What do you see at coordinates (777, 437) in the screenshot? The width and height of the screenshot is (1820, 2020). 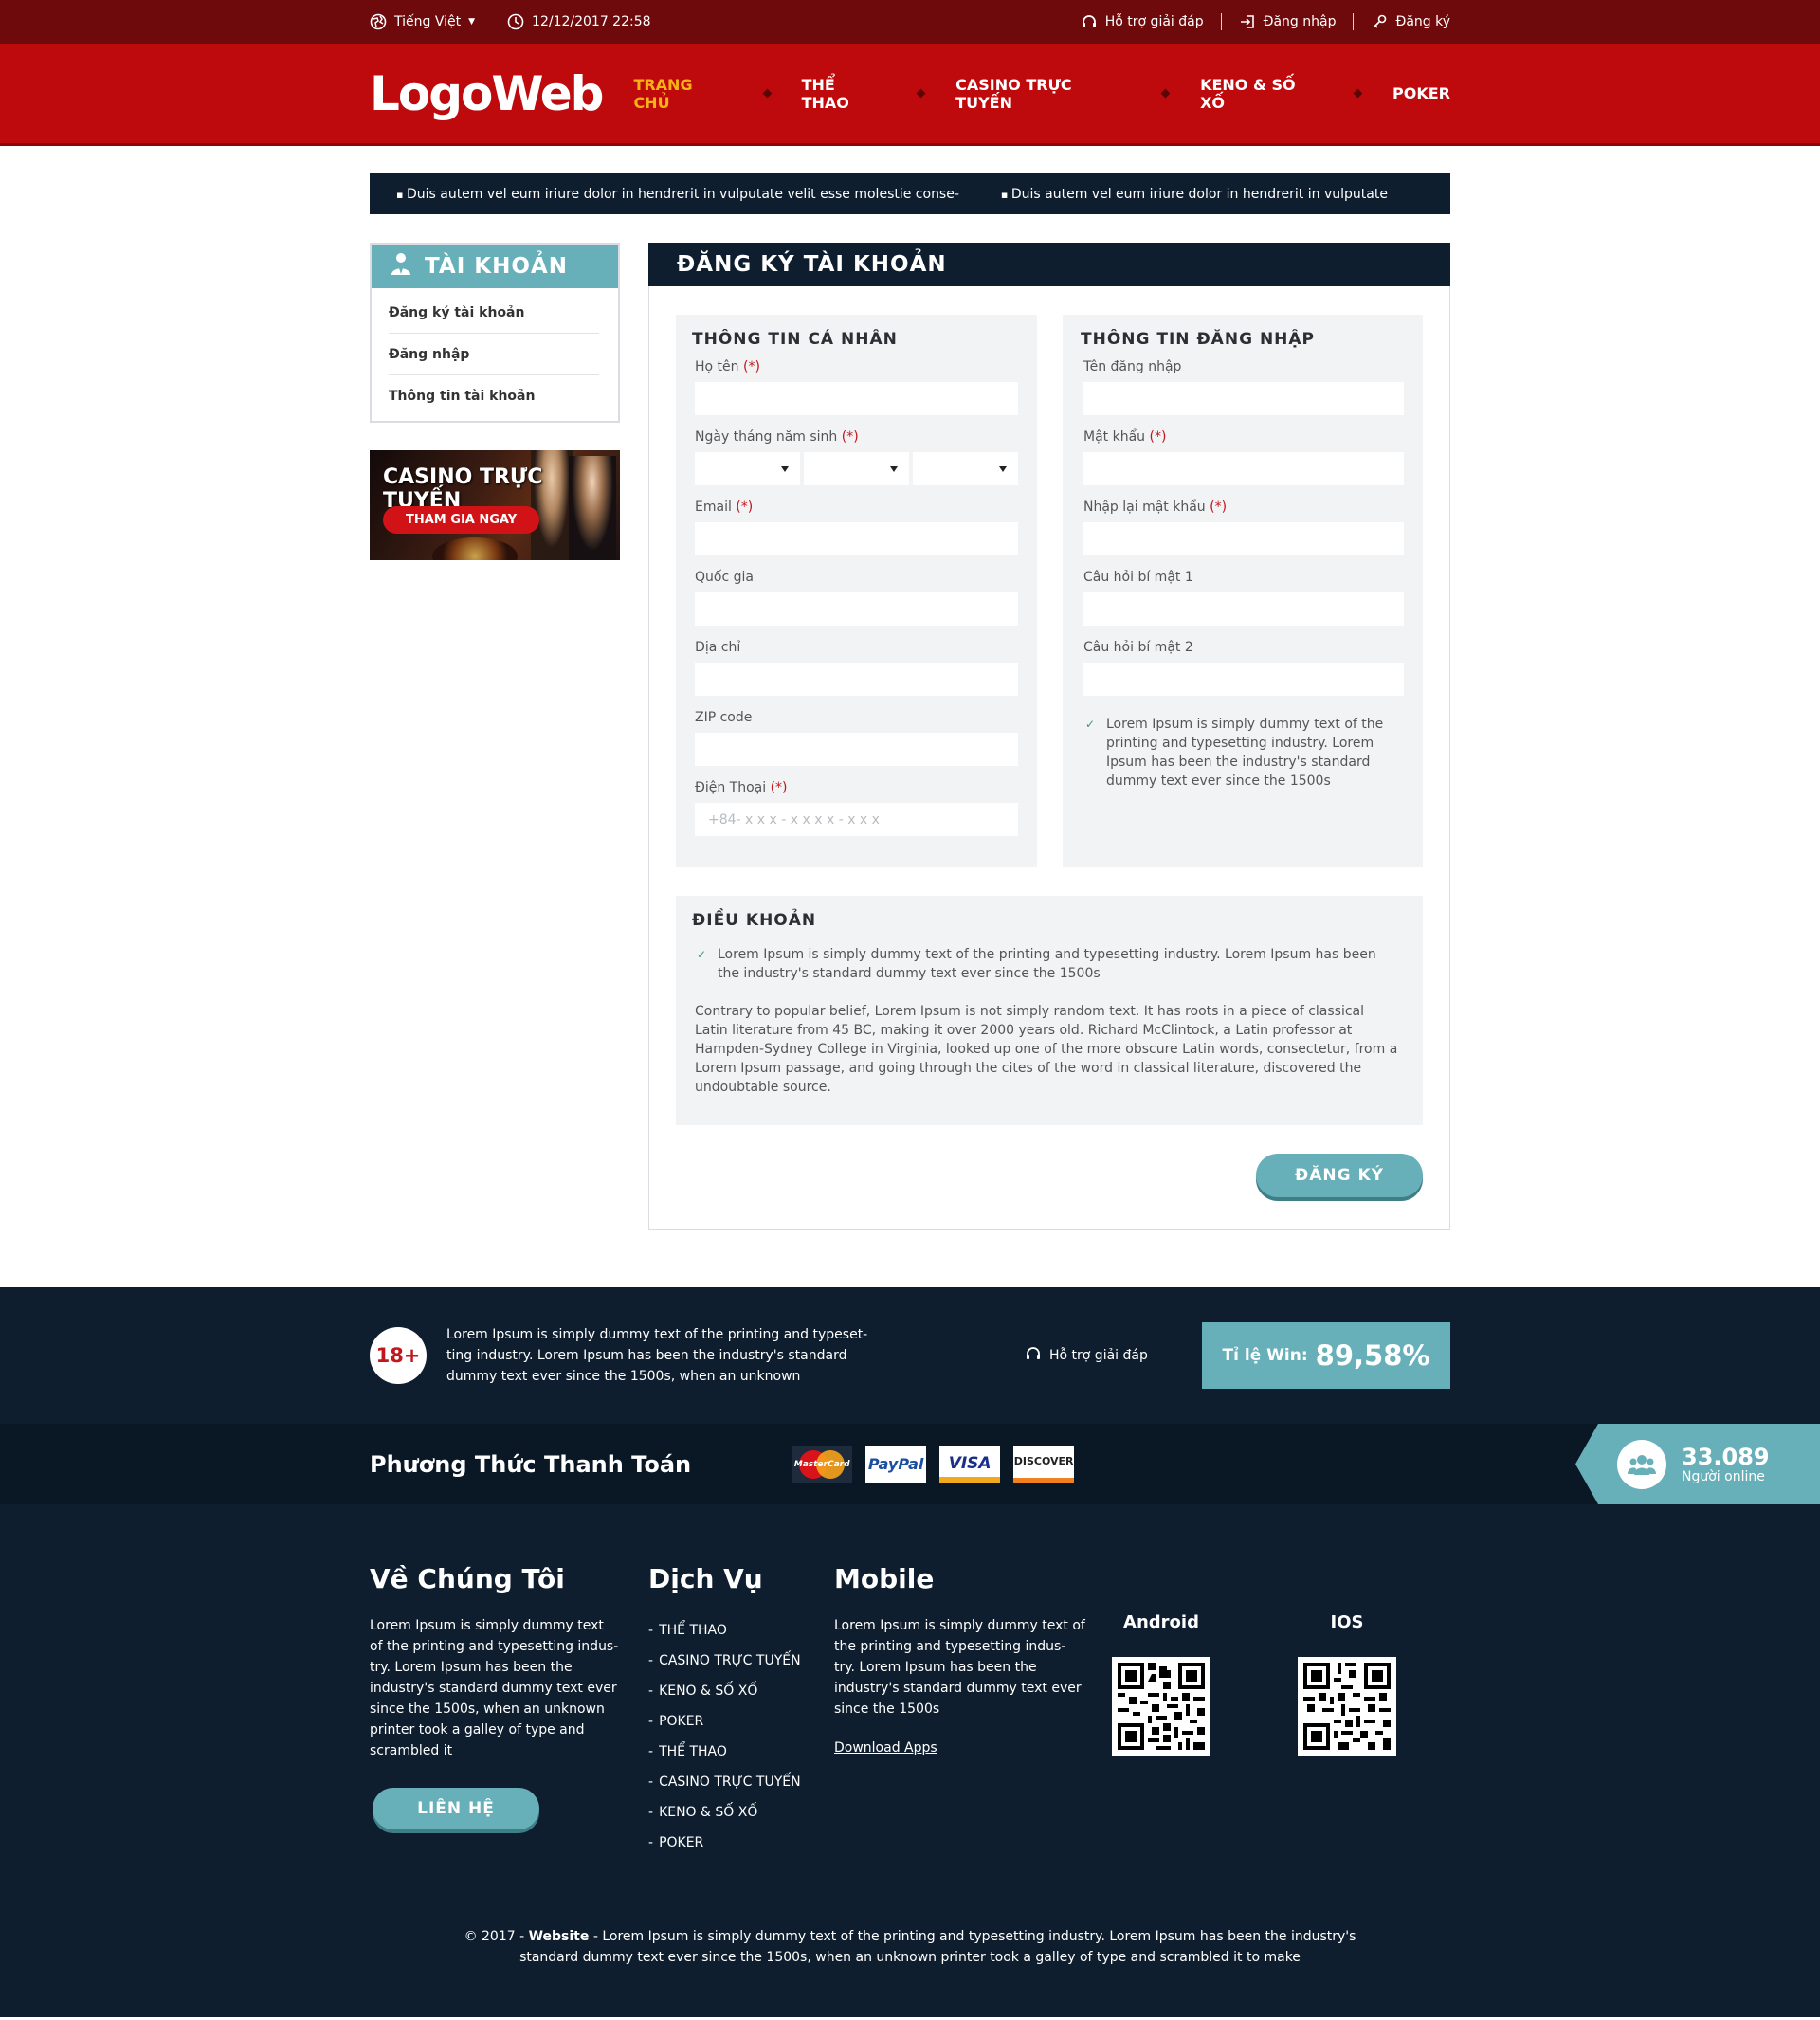 I see `birthday-label: Ngày tháng năm sinh (*)` at bounding box center [777, 437].